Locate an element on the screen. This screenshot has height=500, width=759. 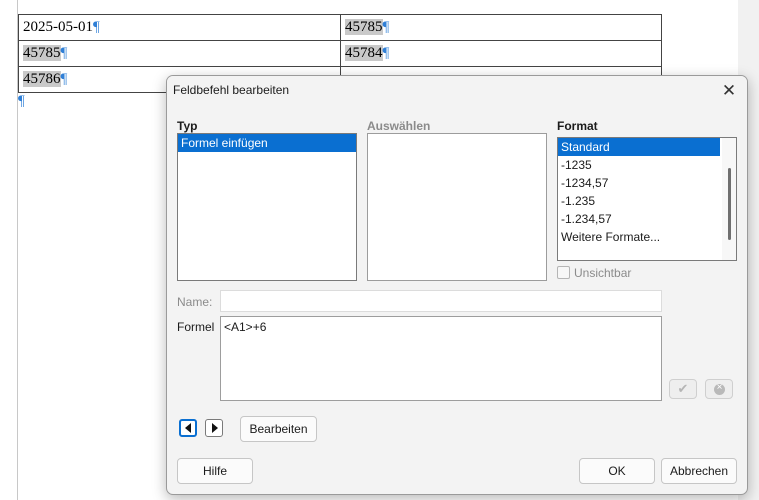
left-page-margin is located at coordinates (9, 250).